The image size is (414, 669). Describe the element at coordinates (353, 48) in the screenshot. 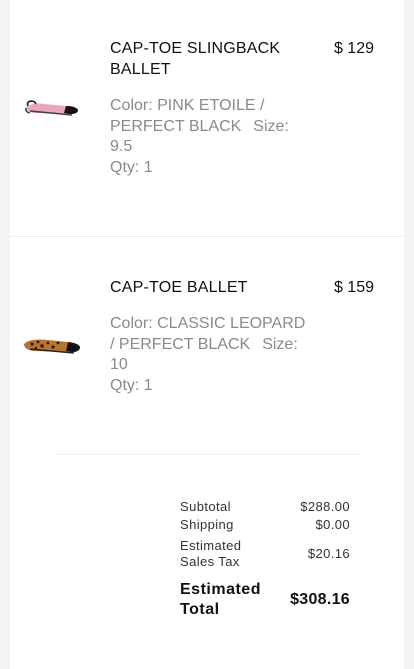

I see `product-price: $ 129` at that location.